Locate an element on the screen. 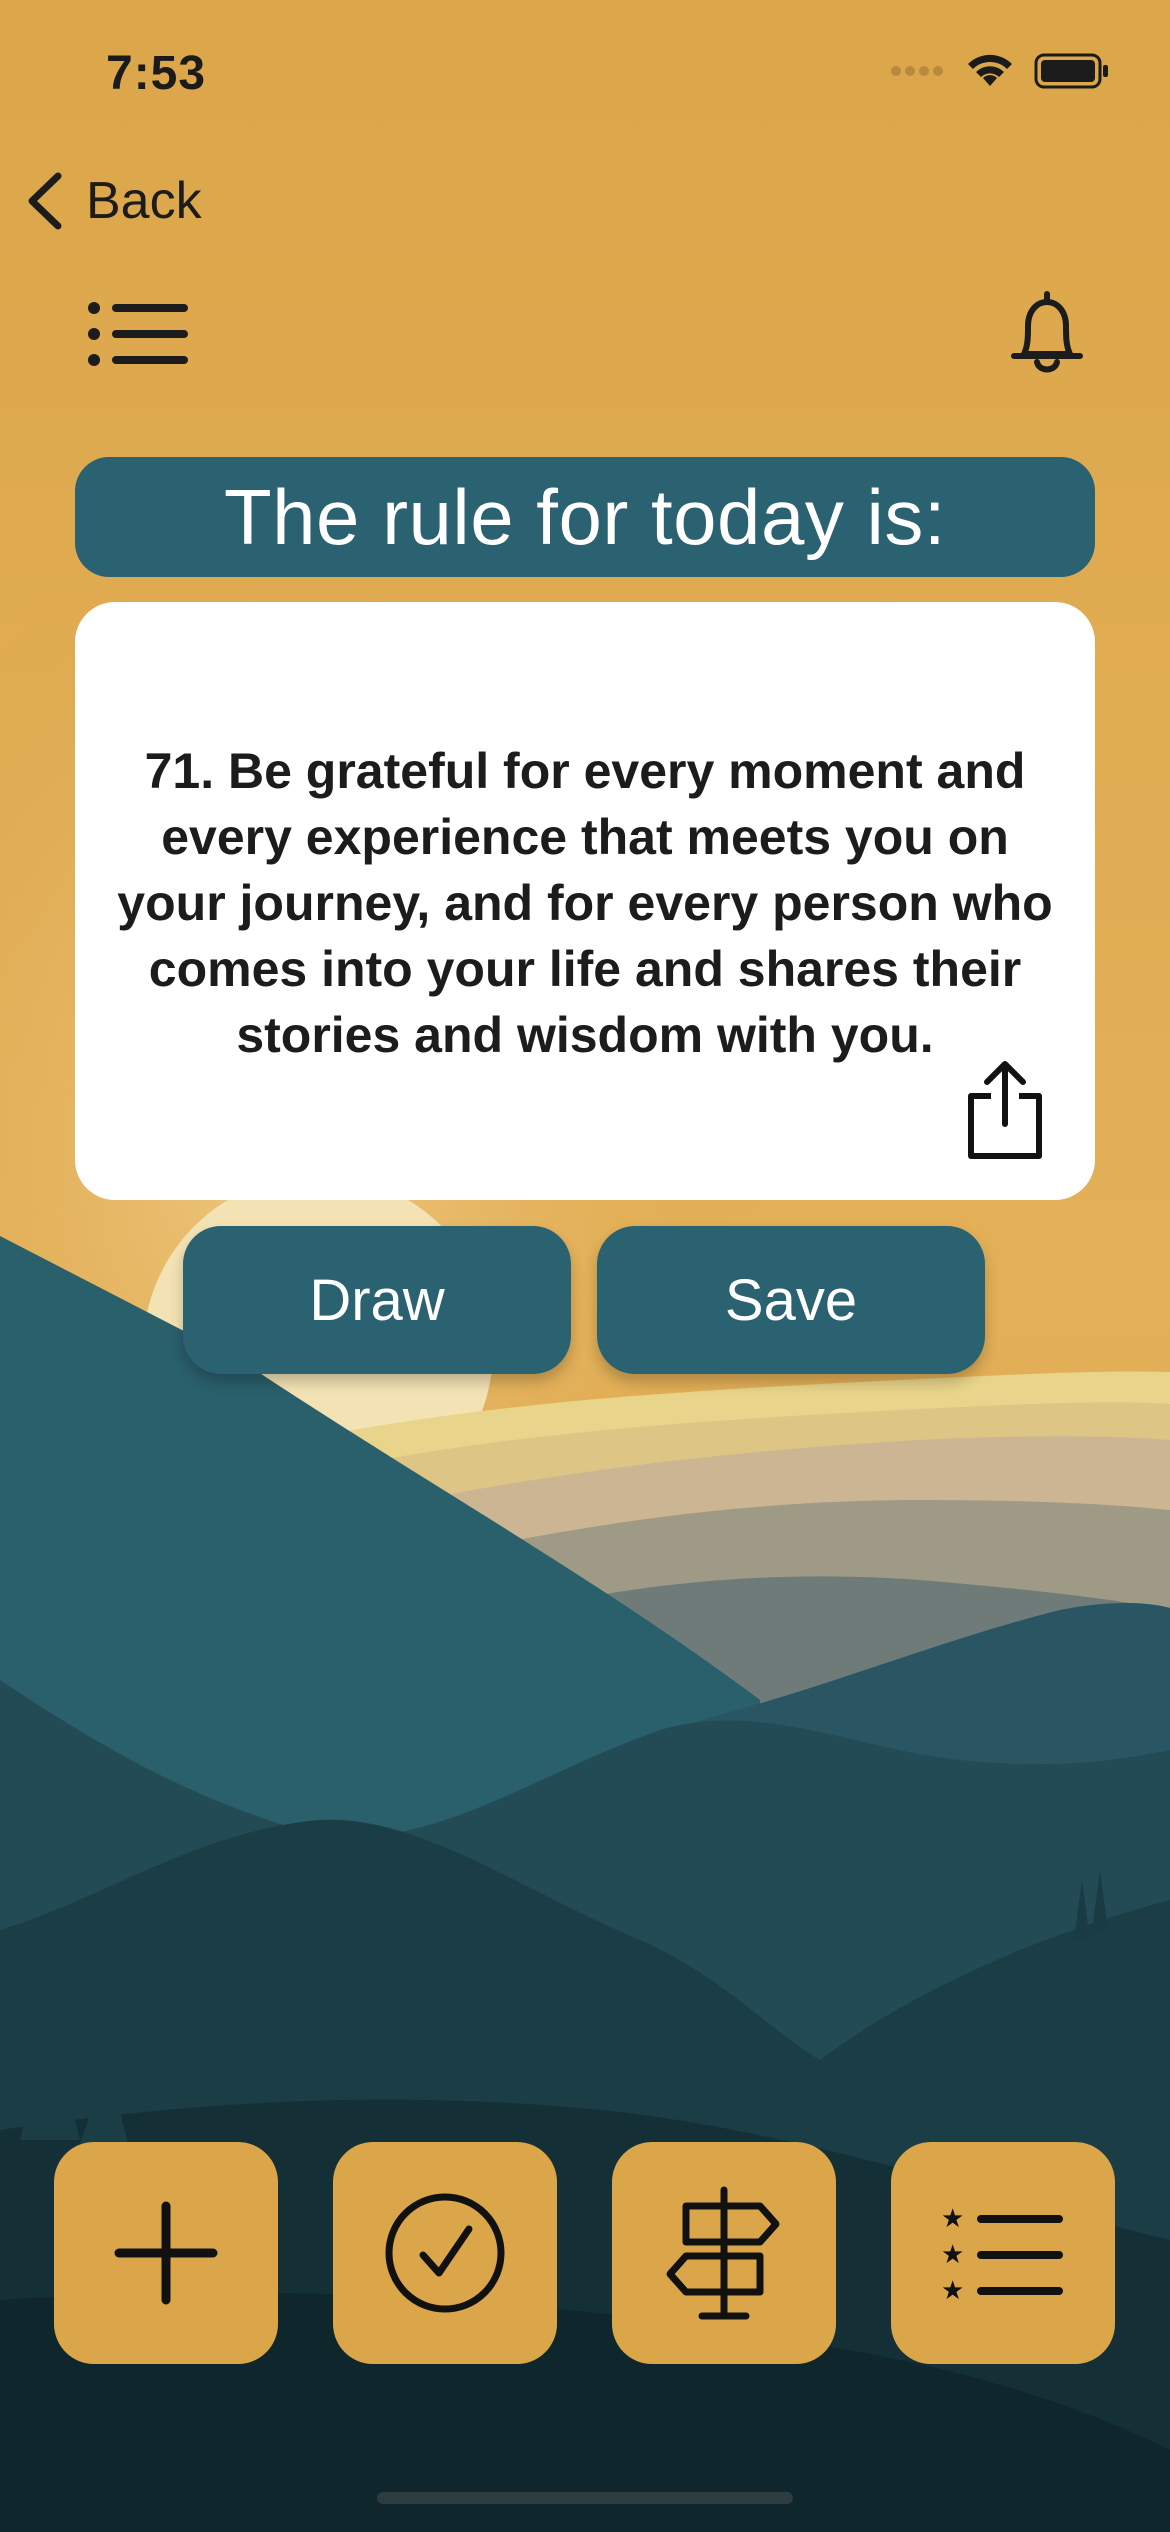 Image resolution: width=1170 pixels, height=2532 pixels. list-icon is located at coordinates (138, 334).